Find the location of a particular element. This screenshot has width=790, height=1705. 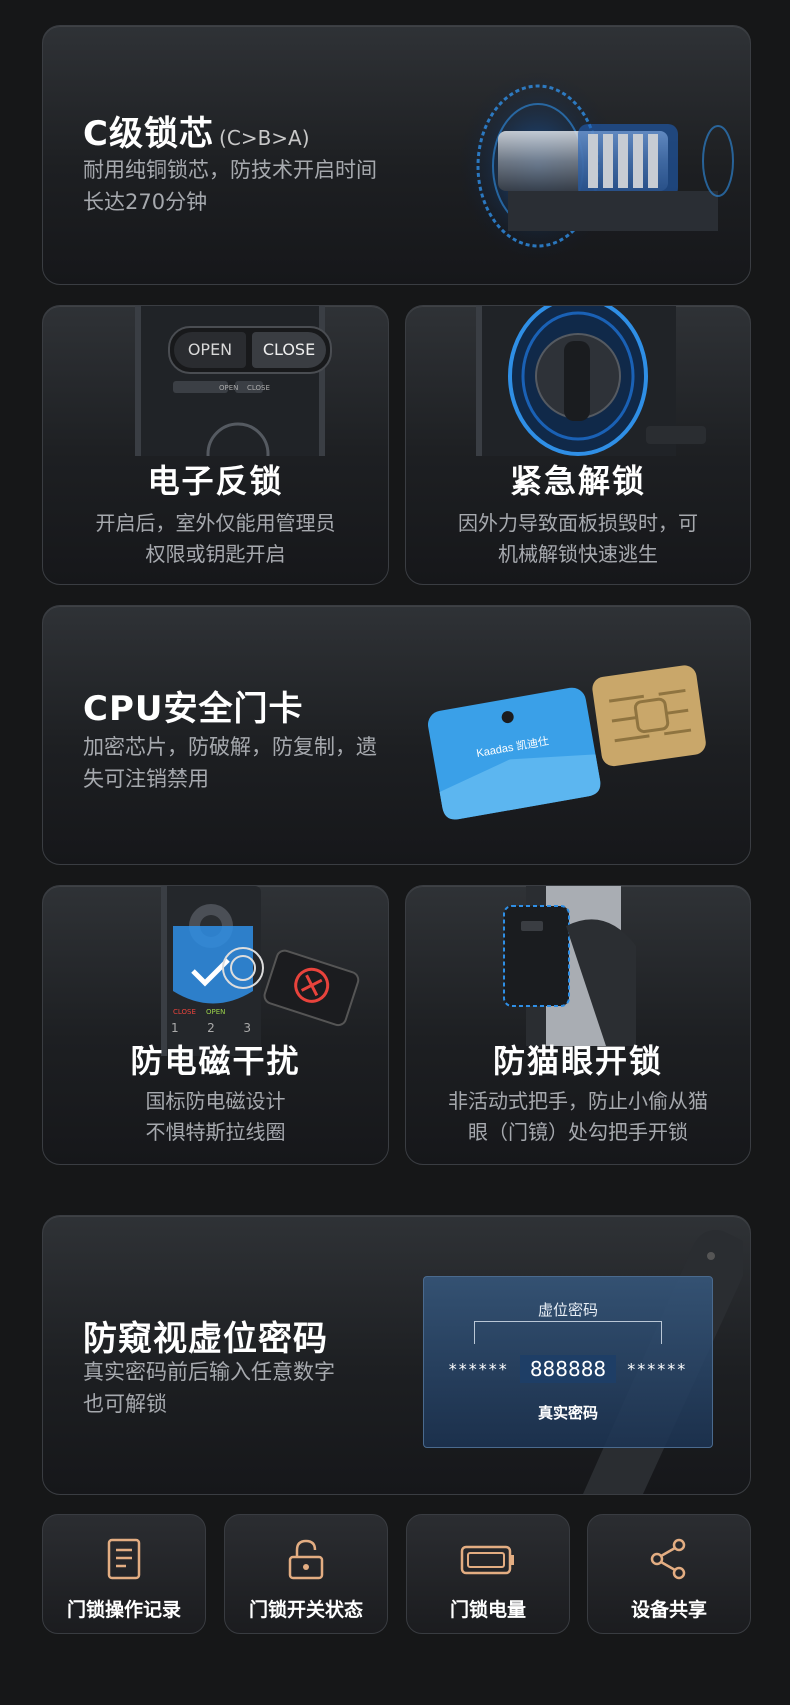

lock-core-grade: (C>B>A) is located at coordinates (264, 138).